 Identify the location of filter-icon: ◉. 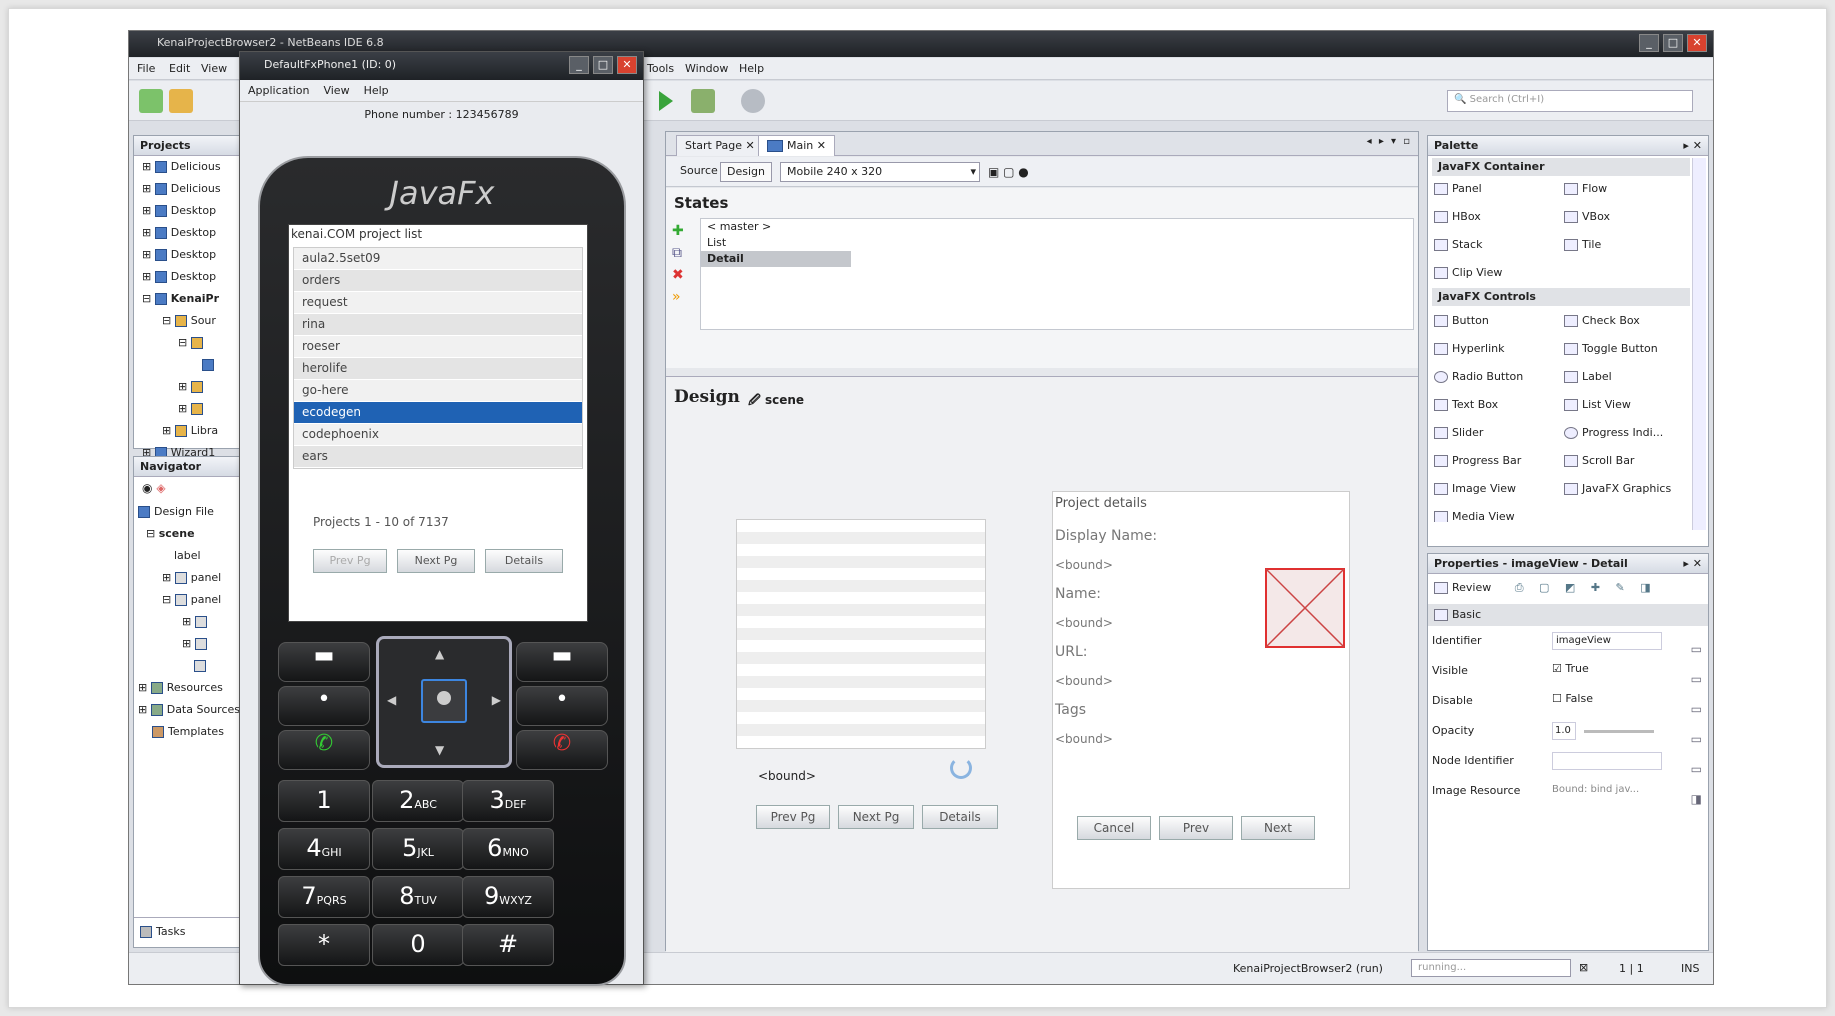
(147, 488).